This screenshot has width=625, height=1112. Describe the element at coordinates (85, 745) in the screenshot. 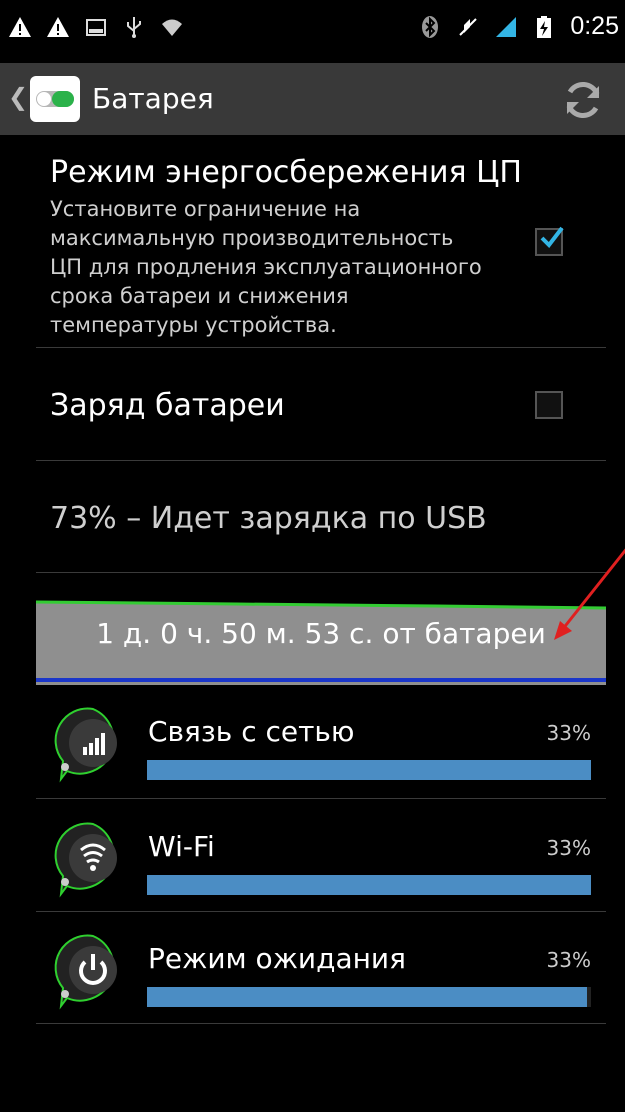

I see `cell-signal-icon` at that location.